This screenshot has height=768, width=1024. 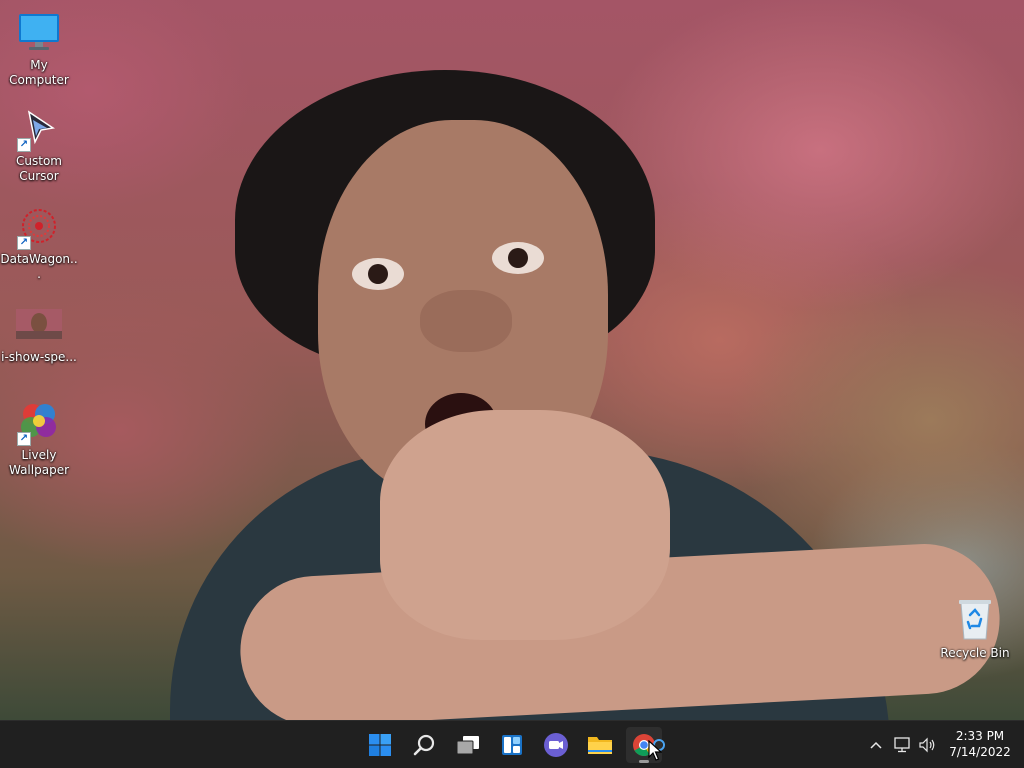 What do you see at coordinates (39, 324) in the screenshot?
I see `image-thumbnail-icon` at bounding box center [39, 324].